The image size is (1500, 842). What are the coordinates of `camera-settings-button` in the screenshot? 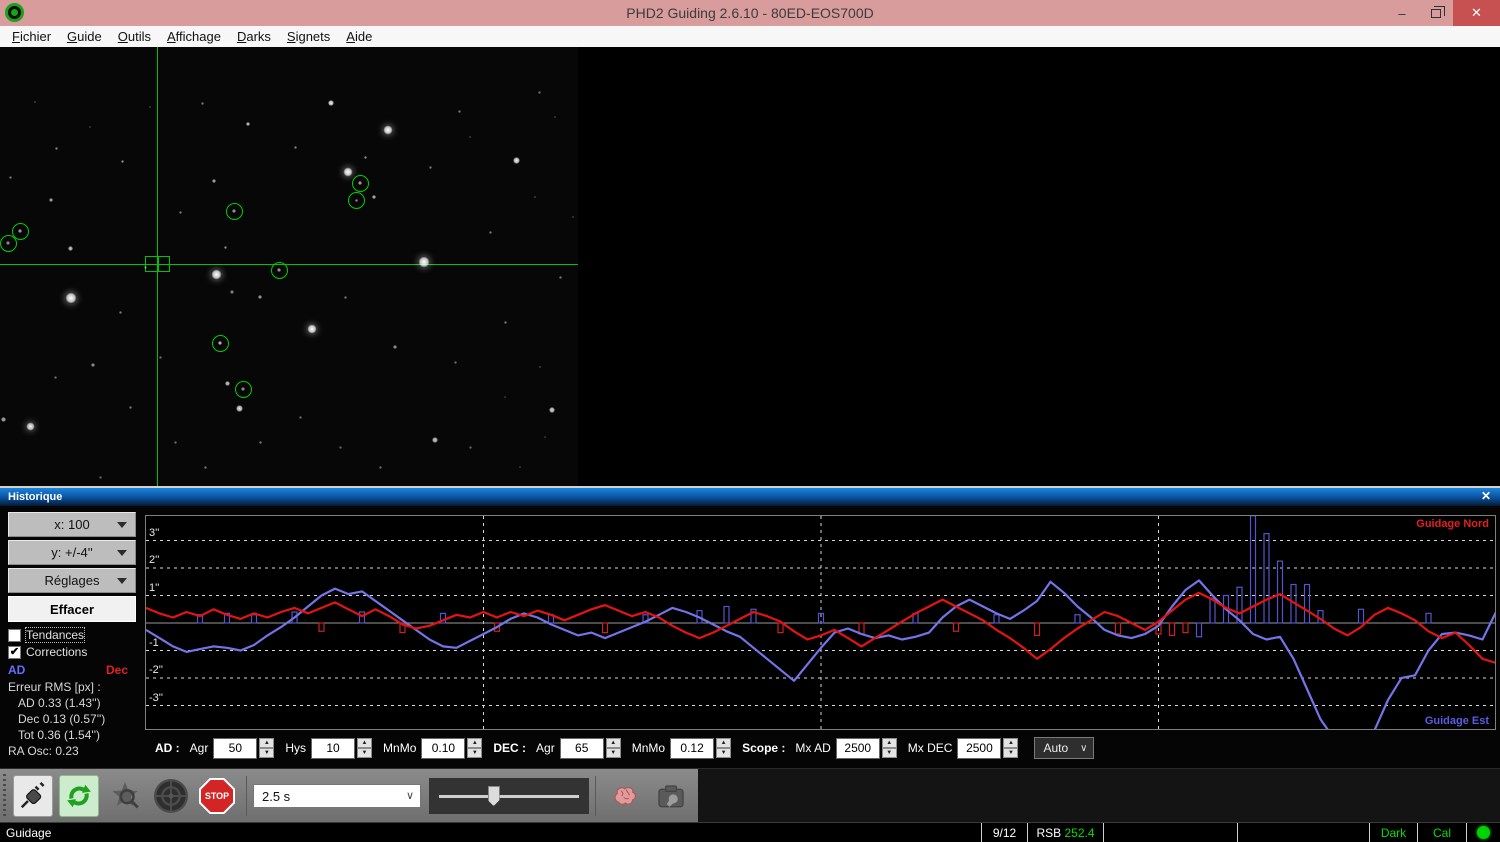 It's located at (671, 796).